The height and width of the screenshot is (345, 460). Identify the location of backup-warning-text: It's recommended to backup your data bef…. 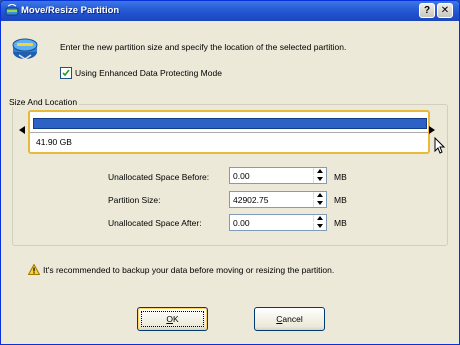
(189, 270).